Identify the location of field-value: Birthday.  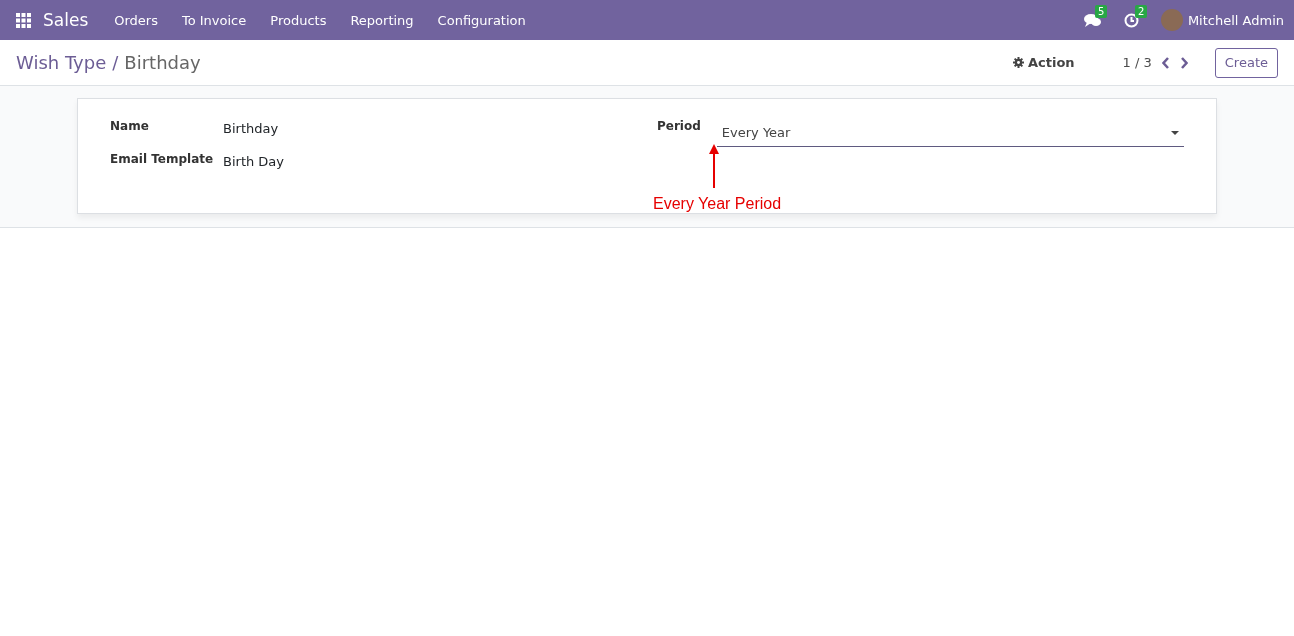
(251, 128).